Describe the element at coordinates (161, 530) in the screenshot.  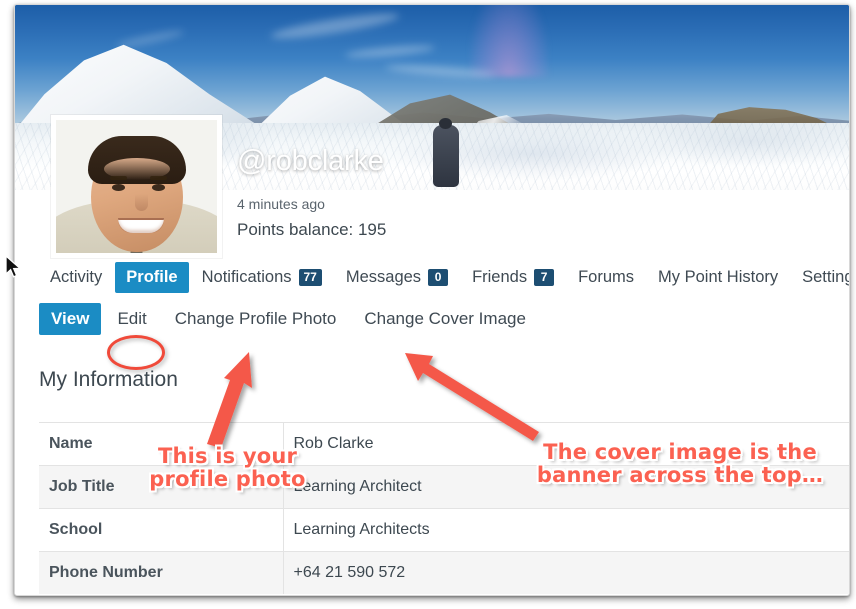
I see `info-field-label: School` at that location.